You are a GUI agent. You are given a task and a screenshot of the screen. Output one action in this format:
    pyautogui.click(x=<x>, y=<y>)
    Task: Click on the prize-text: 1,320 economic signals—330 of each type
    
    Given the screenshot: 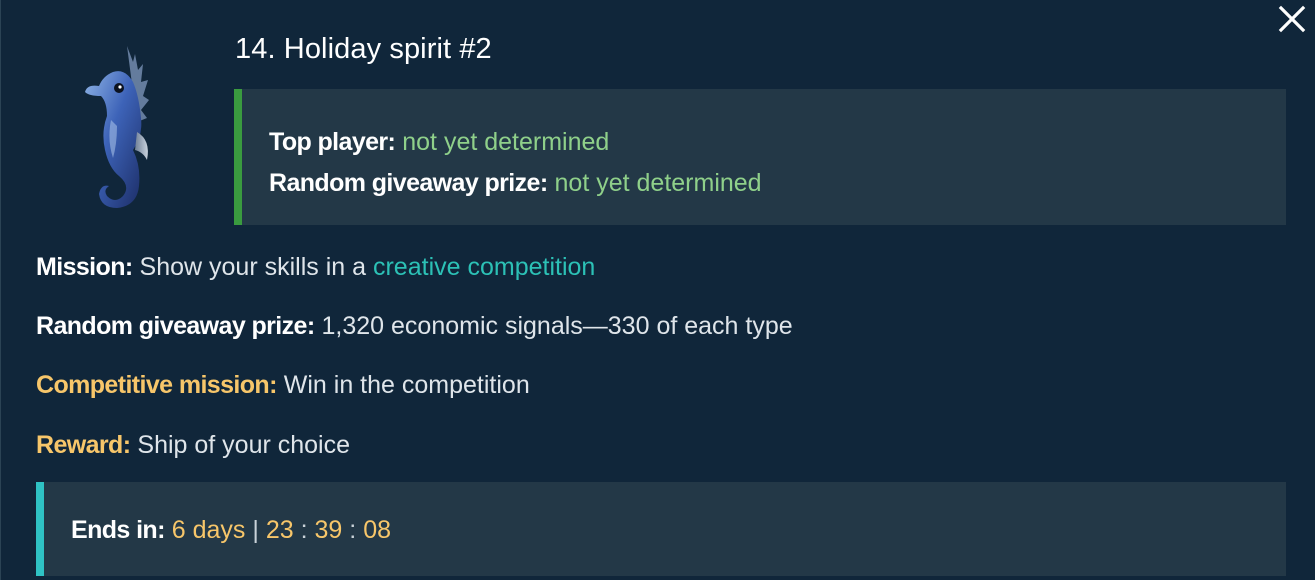 What is the action you would take?
    pyautogui.click(x=557, y=326)
    